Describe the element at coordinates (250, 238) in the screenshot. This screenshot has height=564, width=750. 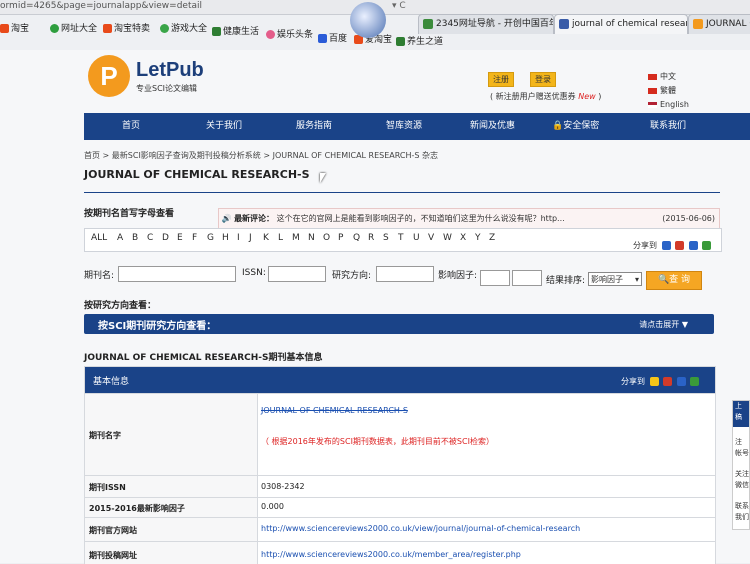
I see `letter-j: J` at that location.